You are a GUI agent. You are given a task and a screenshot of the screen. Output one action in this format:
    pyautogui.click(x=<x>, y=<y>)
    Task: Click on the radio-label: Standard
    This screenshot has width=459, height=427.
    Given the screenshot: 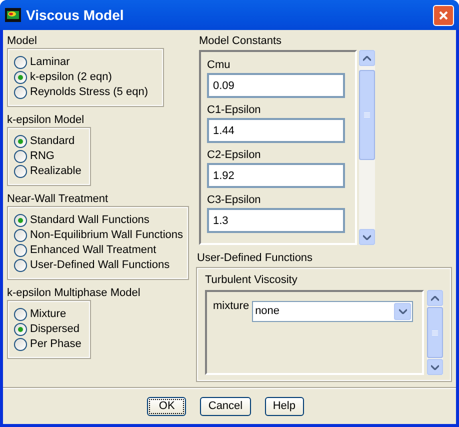 What is the action you would take?
    pyautogui.click(x=52, y=142)
    